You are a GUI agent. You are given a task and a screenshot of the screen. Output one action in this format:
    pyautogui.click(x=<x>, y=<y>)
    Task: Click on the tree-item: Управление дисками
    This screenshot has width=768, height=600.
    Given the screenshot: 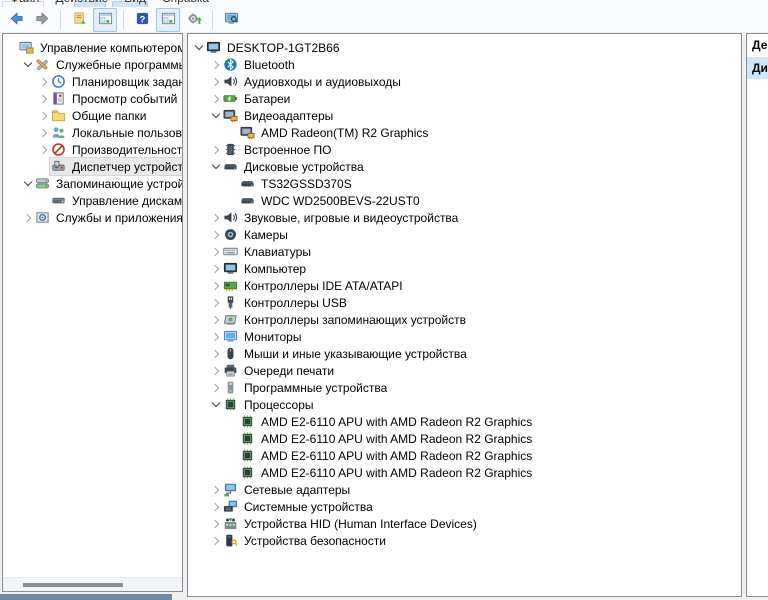 What is the action you would take?
    pyautogui.click(x=92, y=200)
    